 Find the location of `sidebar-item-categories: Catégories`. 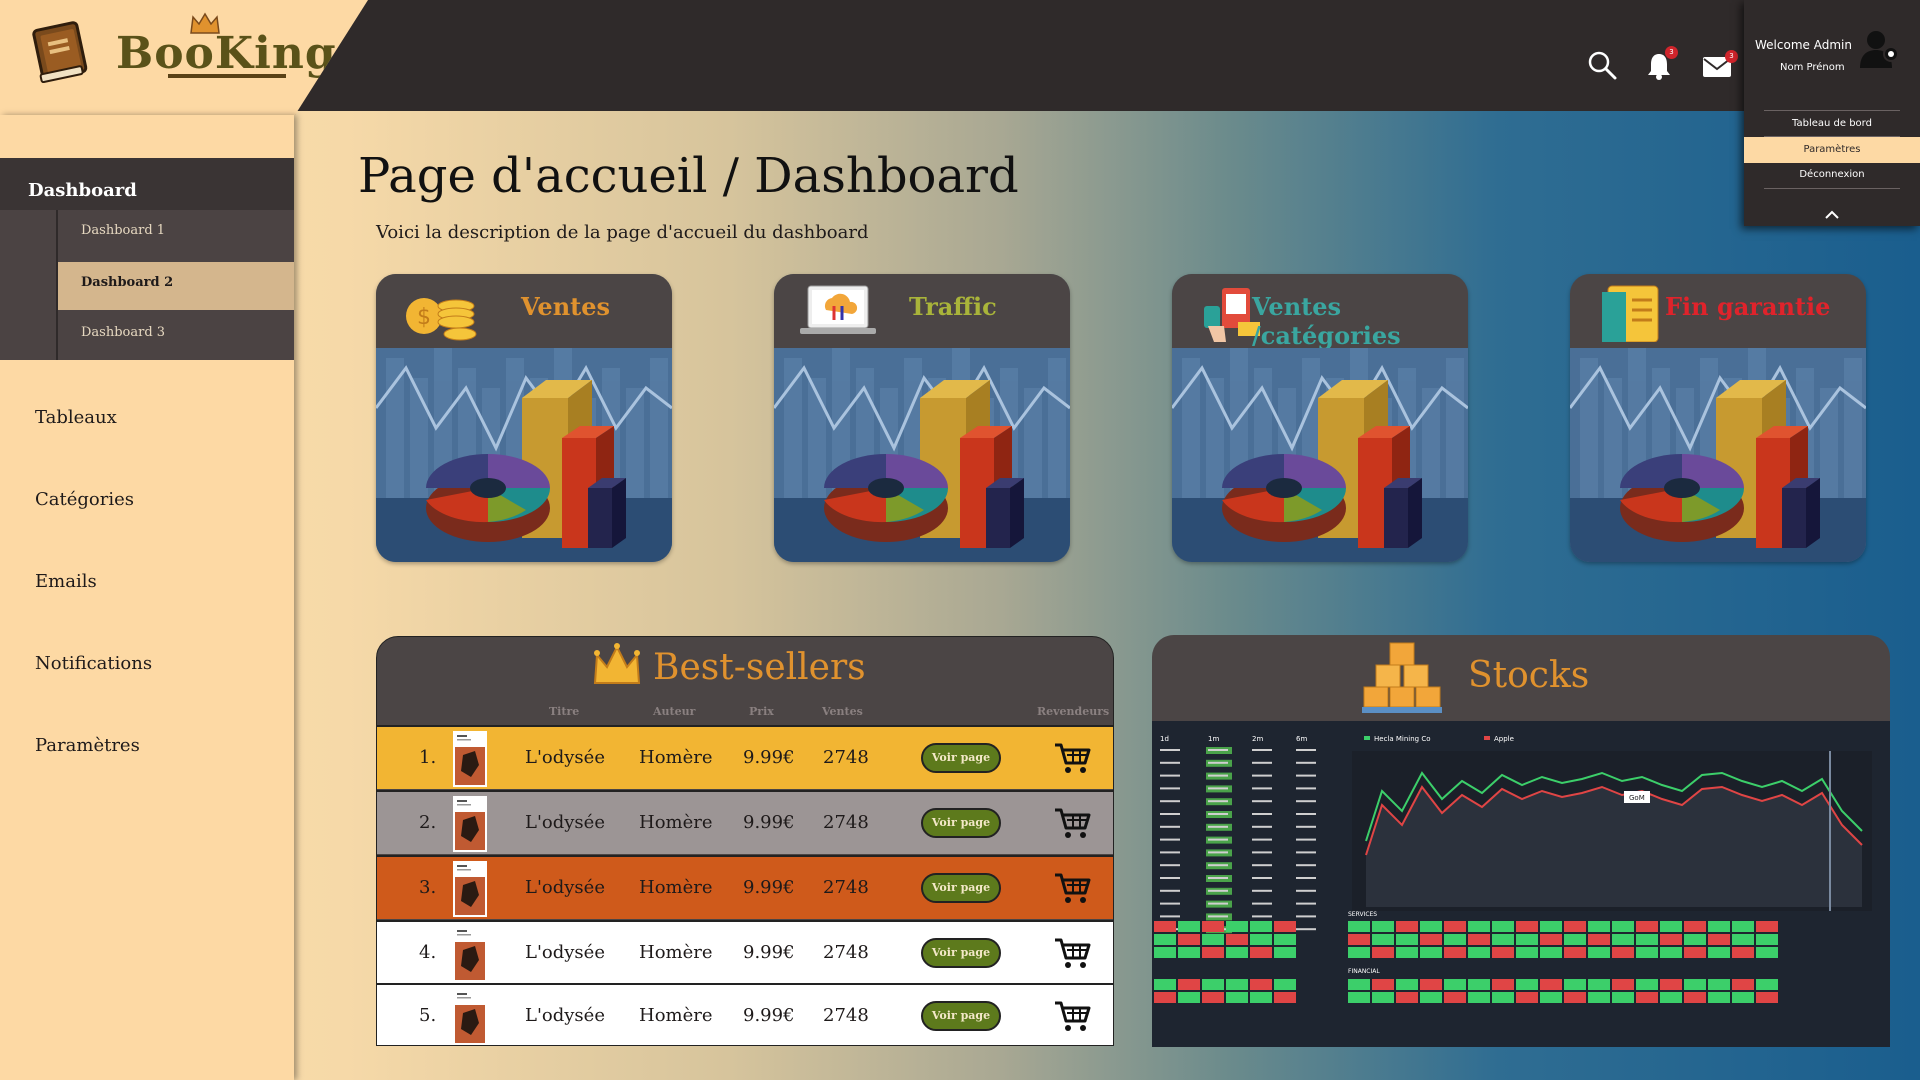

sidebar-item-categories: Catégories is located at coordinates (84, 499).